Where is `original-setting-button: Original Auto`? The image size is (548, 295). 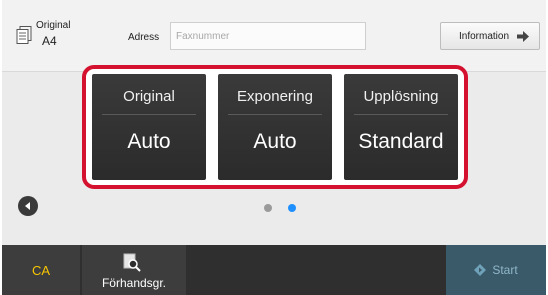 original-setting-button: Original Auto is located at coordinates (149, 127).